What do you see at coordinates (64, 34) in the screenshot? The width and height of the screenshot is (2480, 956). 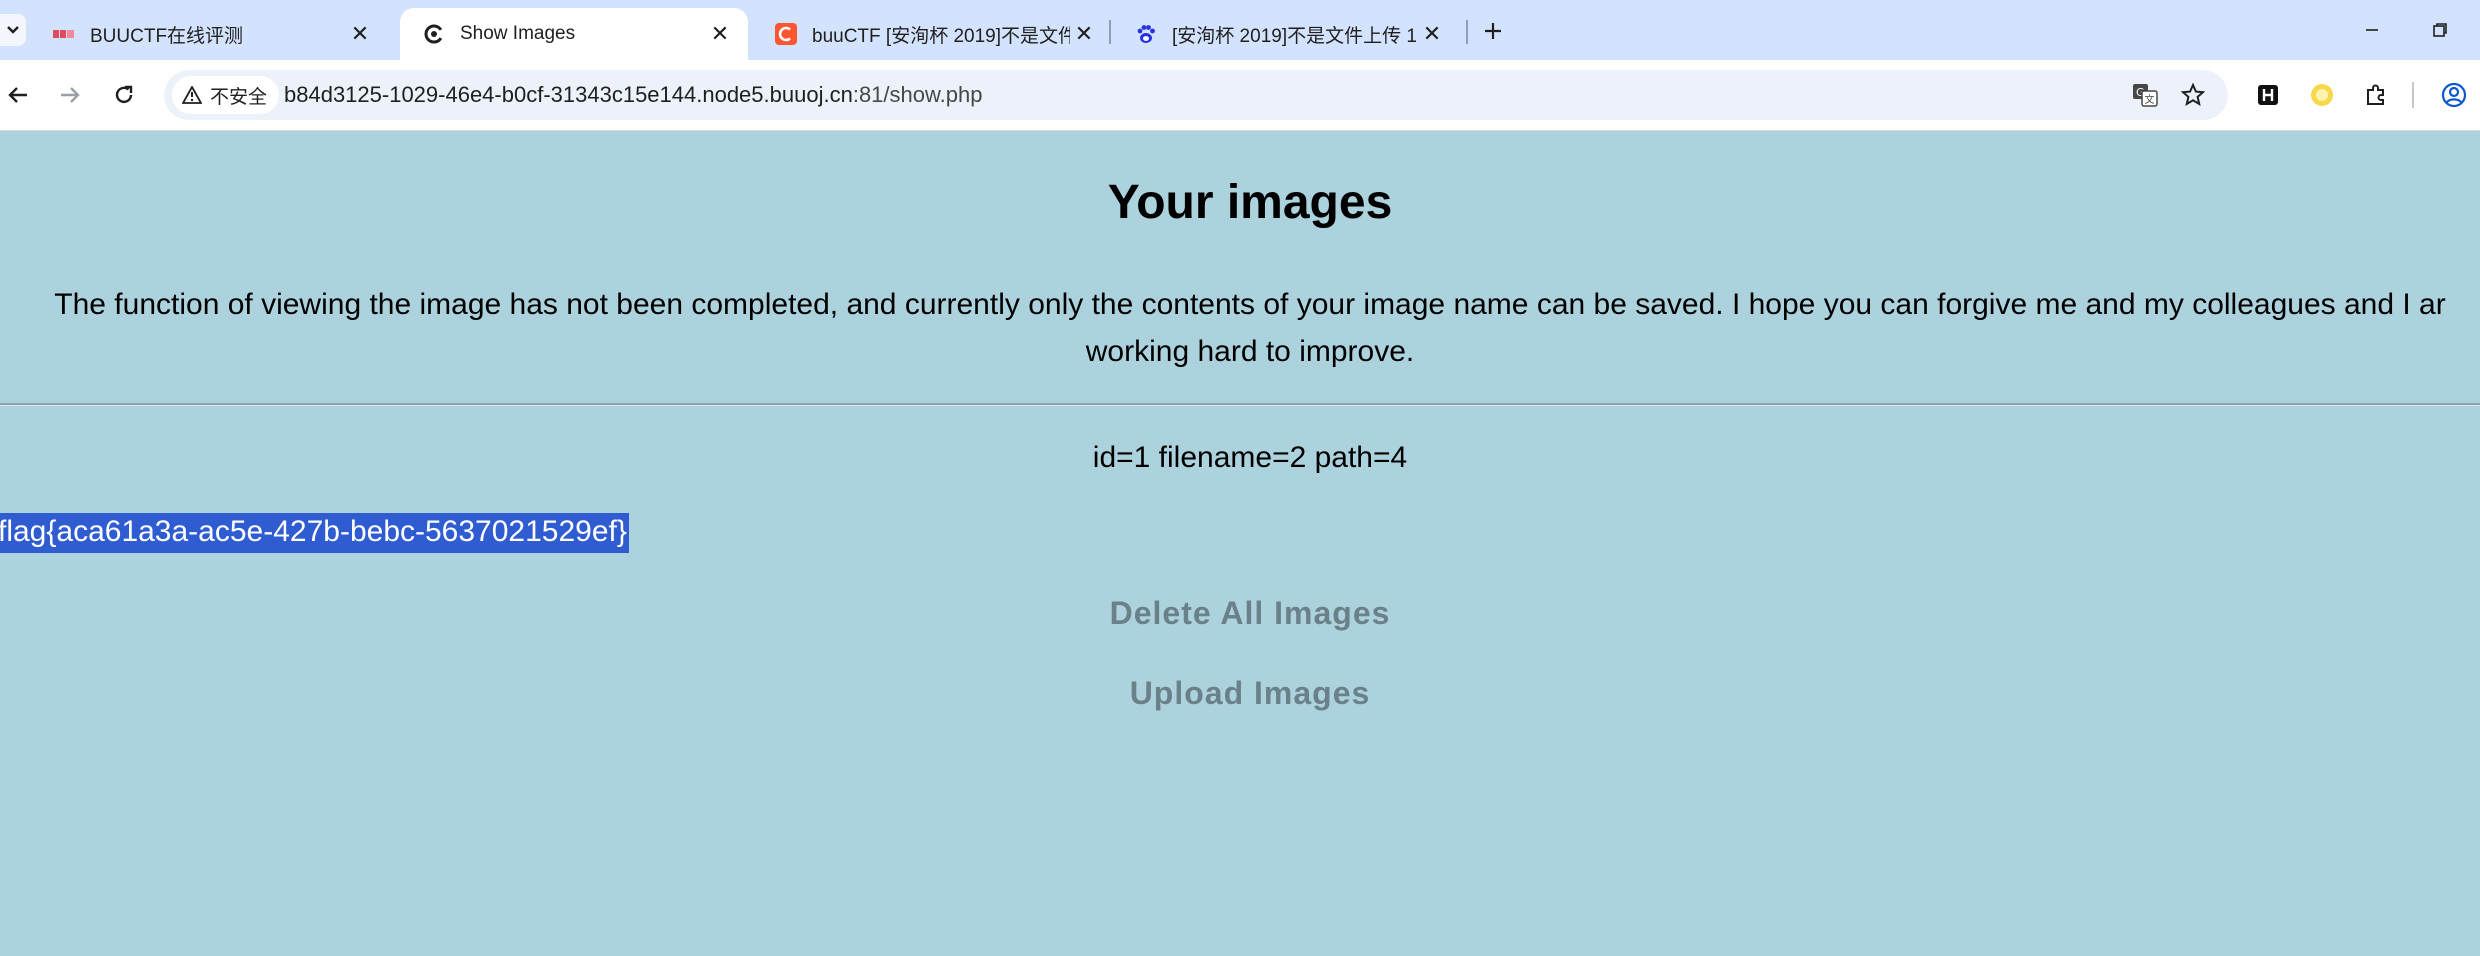 I see `buuctf-icon` at bounding box center [64, 34].